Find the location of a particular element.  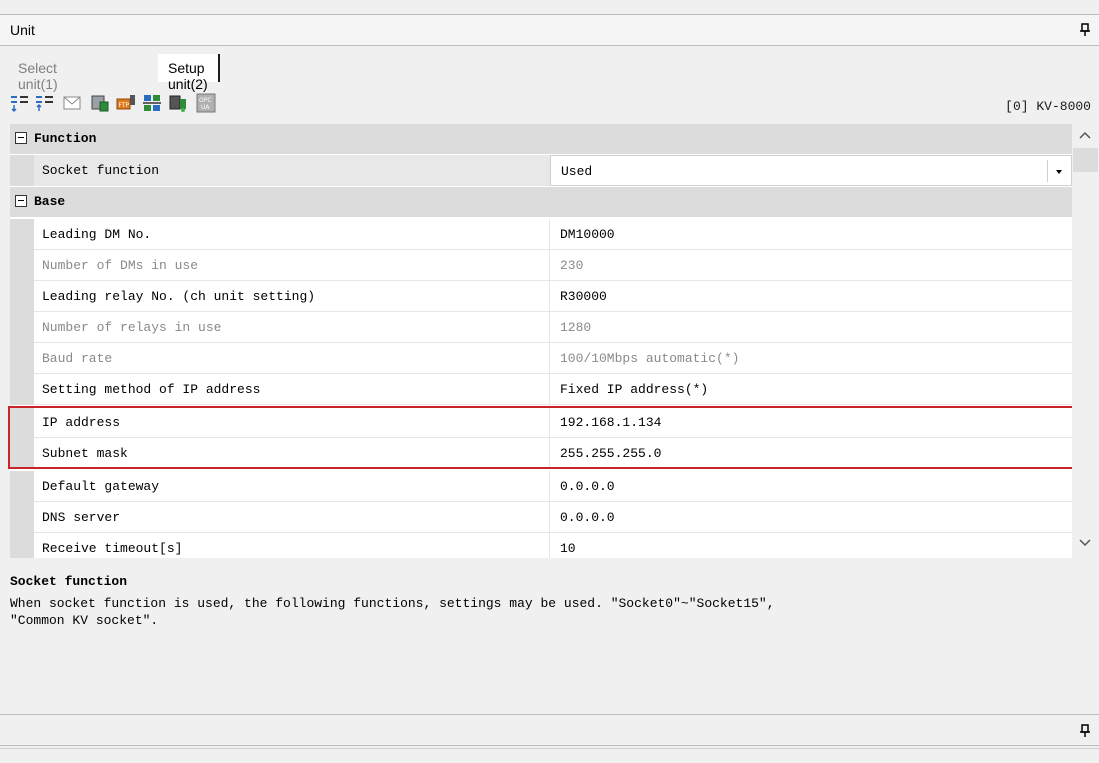

unit-model-label: [0] KV-8000 is located at coordinates (1048, 106).